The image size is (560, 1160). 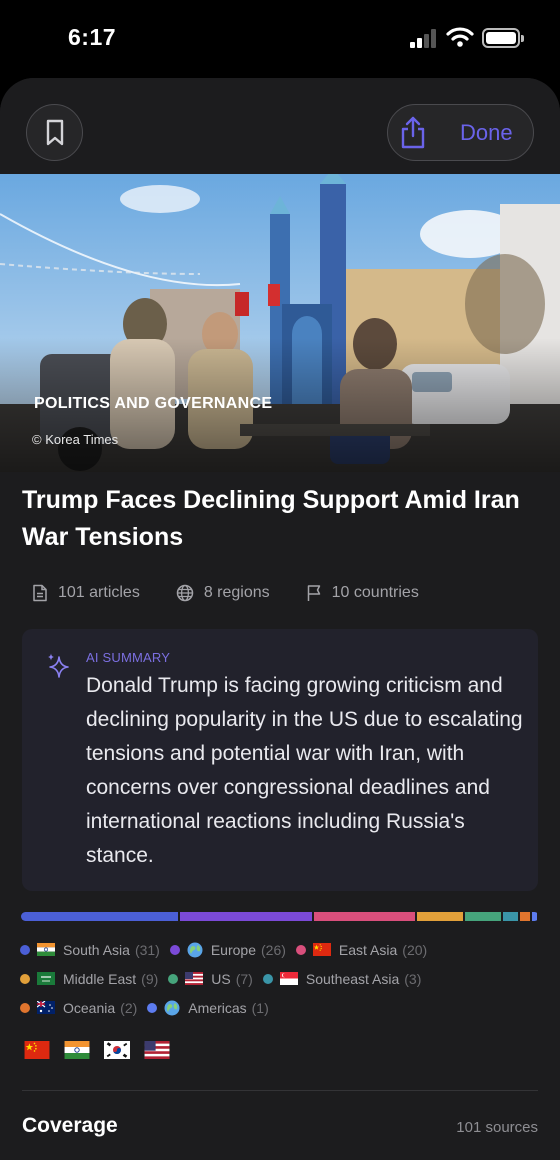 I want to click on country-flags, so click(x=104, y=1050).